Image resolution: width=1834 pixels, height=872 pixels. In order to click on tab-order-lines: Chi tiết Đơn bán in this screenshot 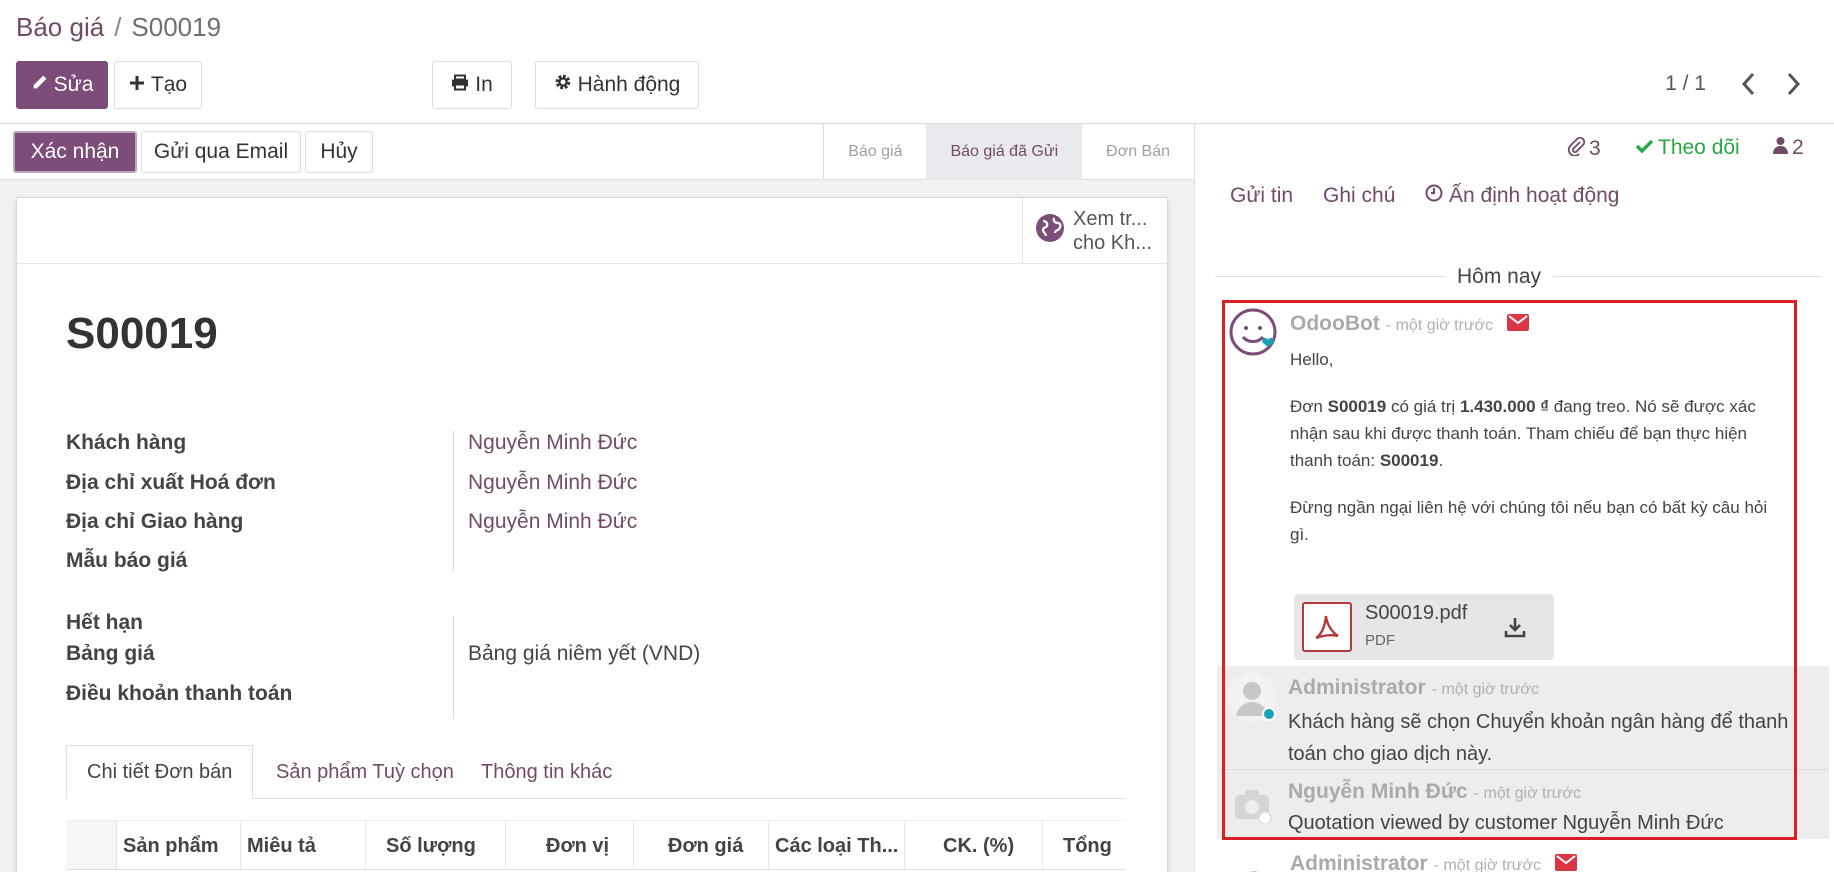, I will do `click(160, 772)`.